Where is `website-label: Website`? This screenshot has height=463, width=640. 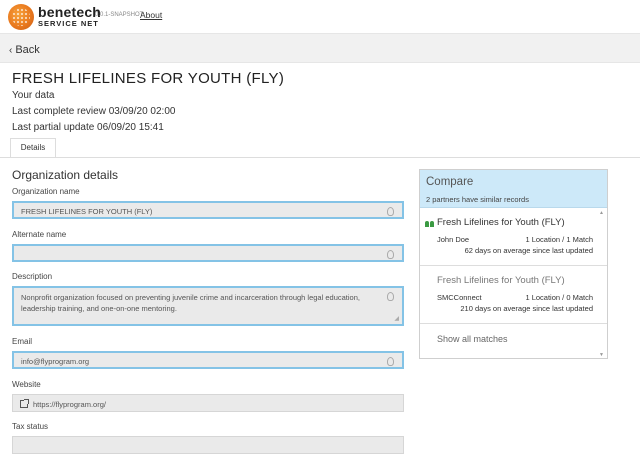 website-label: Website is located at coordinates (26, 384).